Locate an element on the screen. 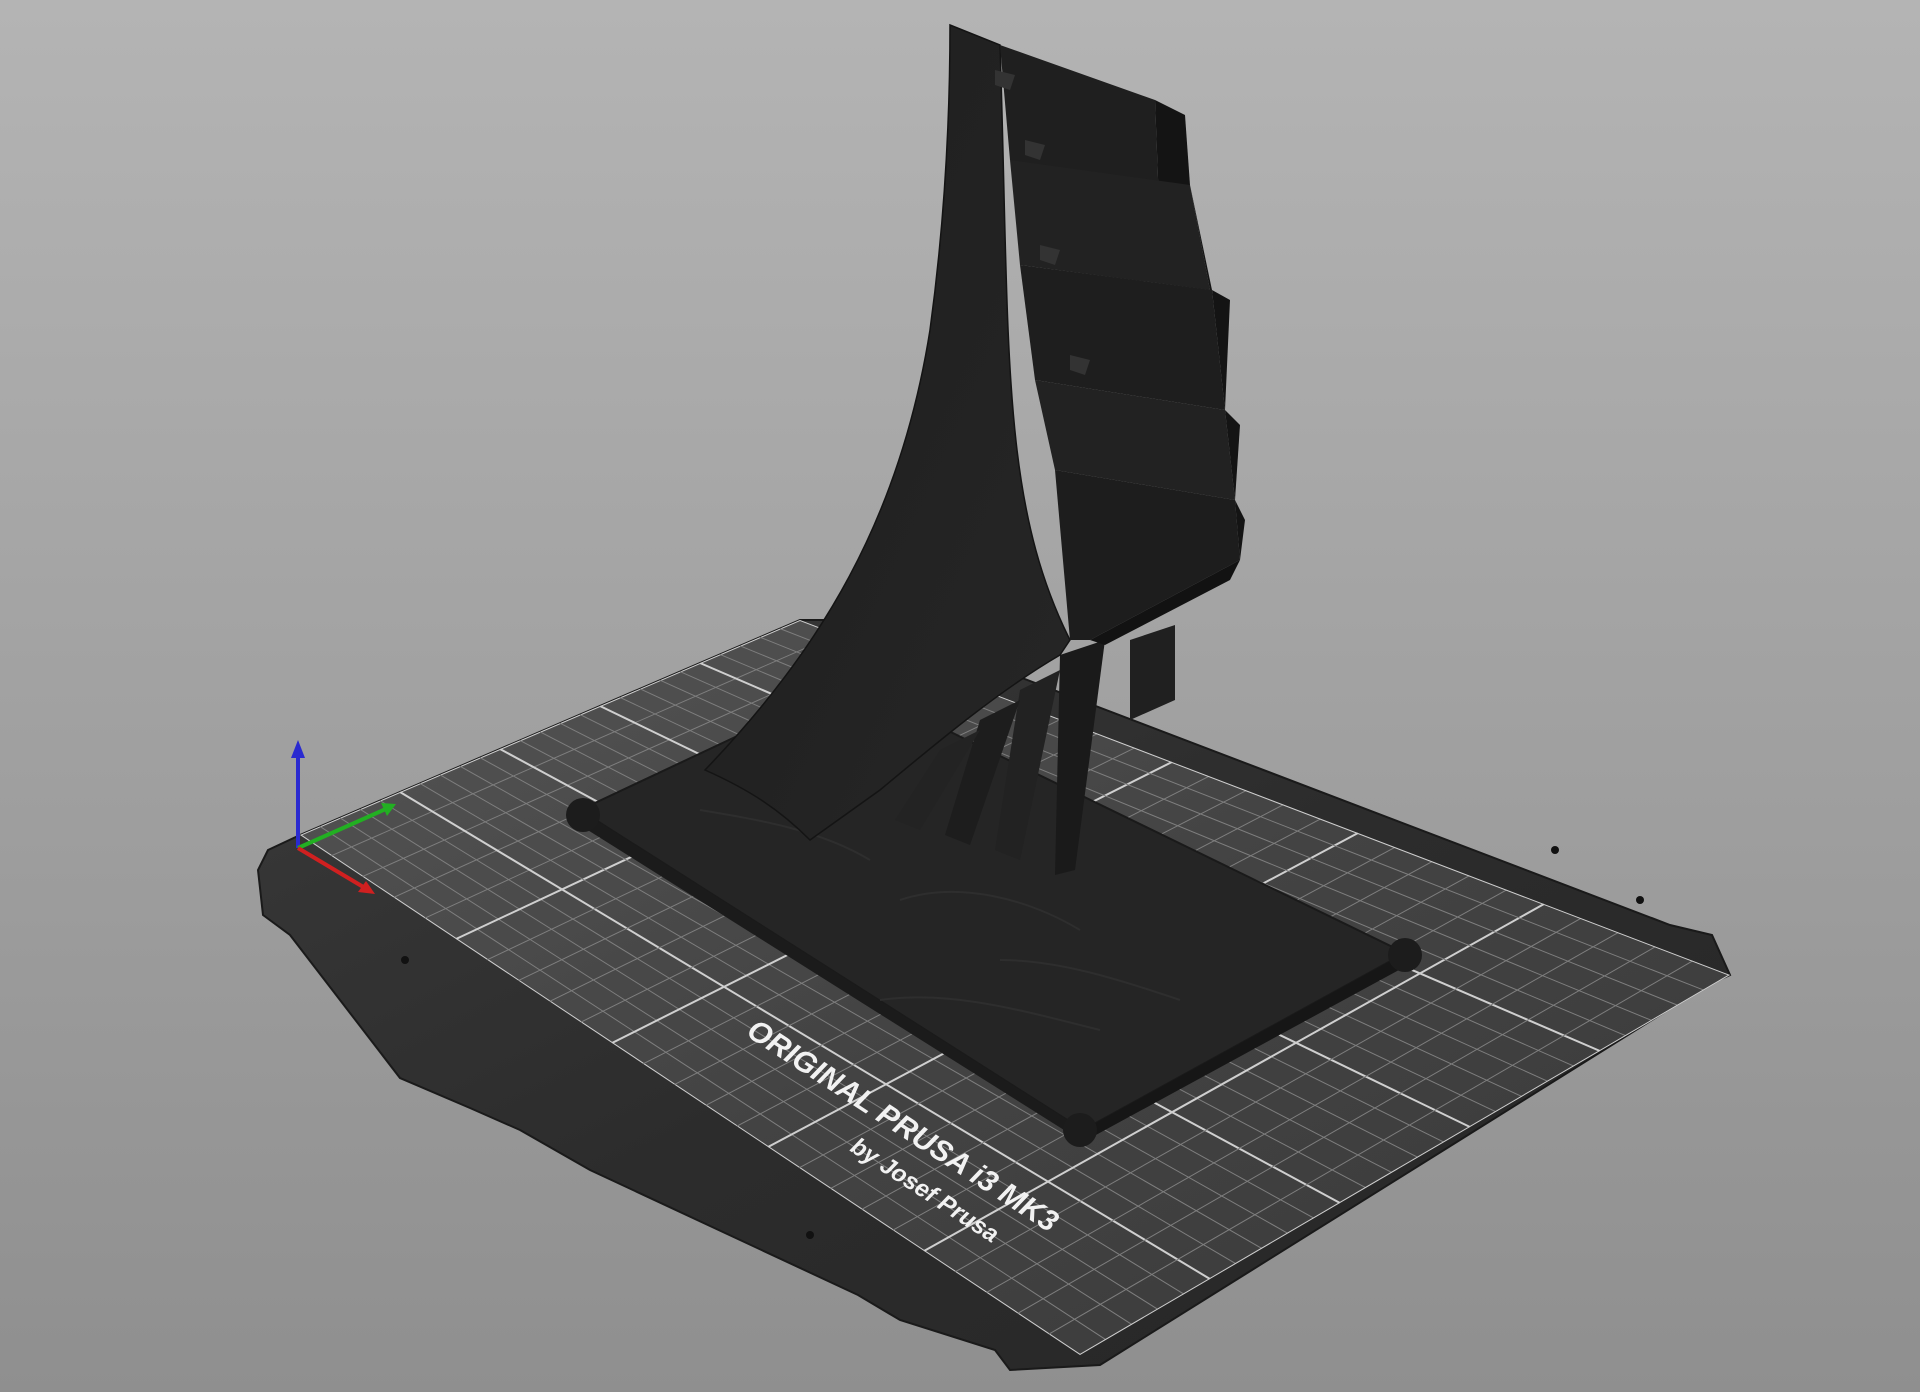  z-axis-arrow-icon is located at coordinates (298, 749).